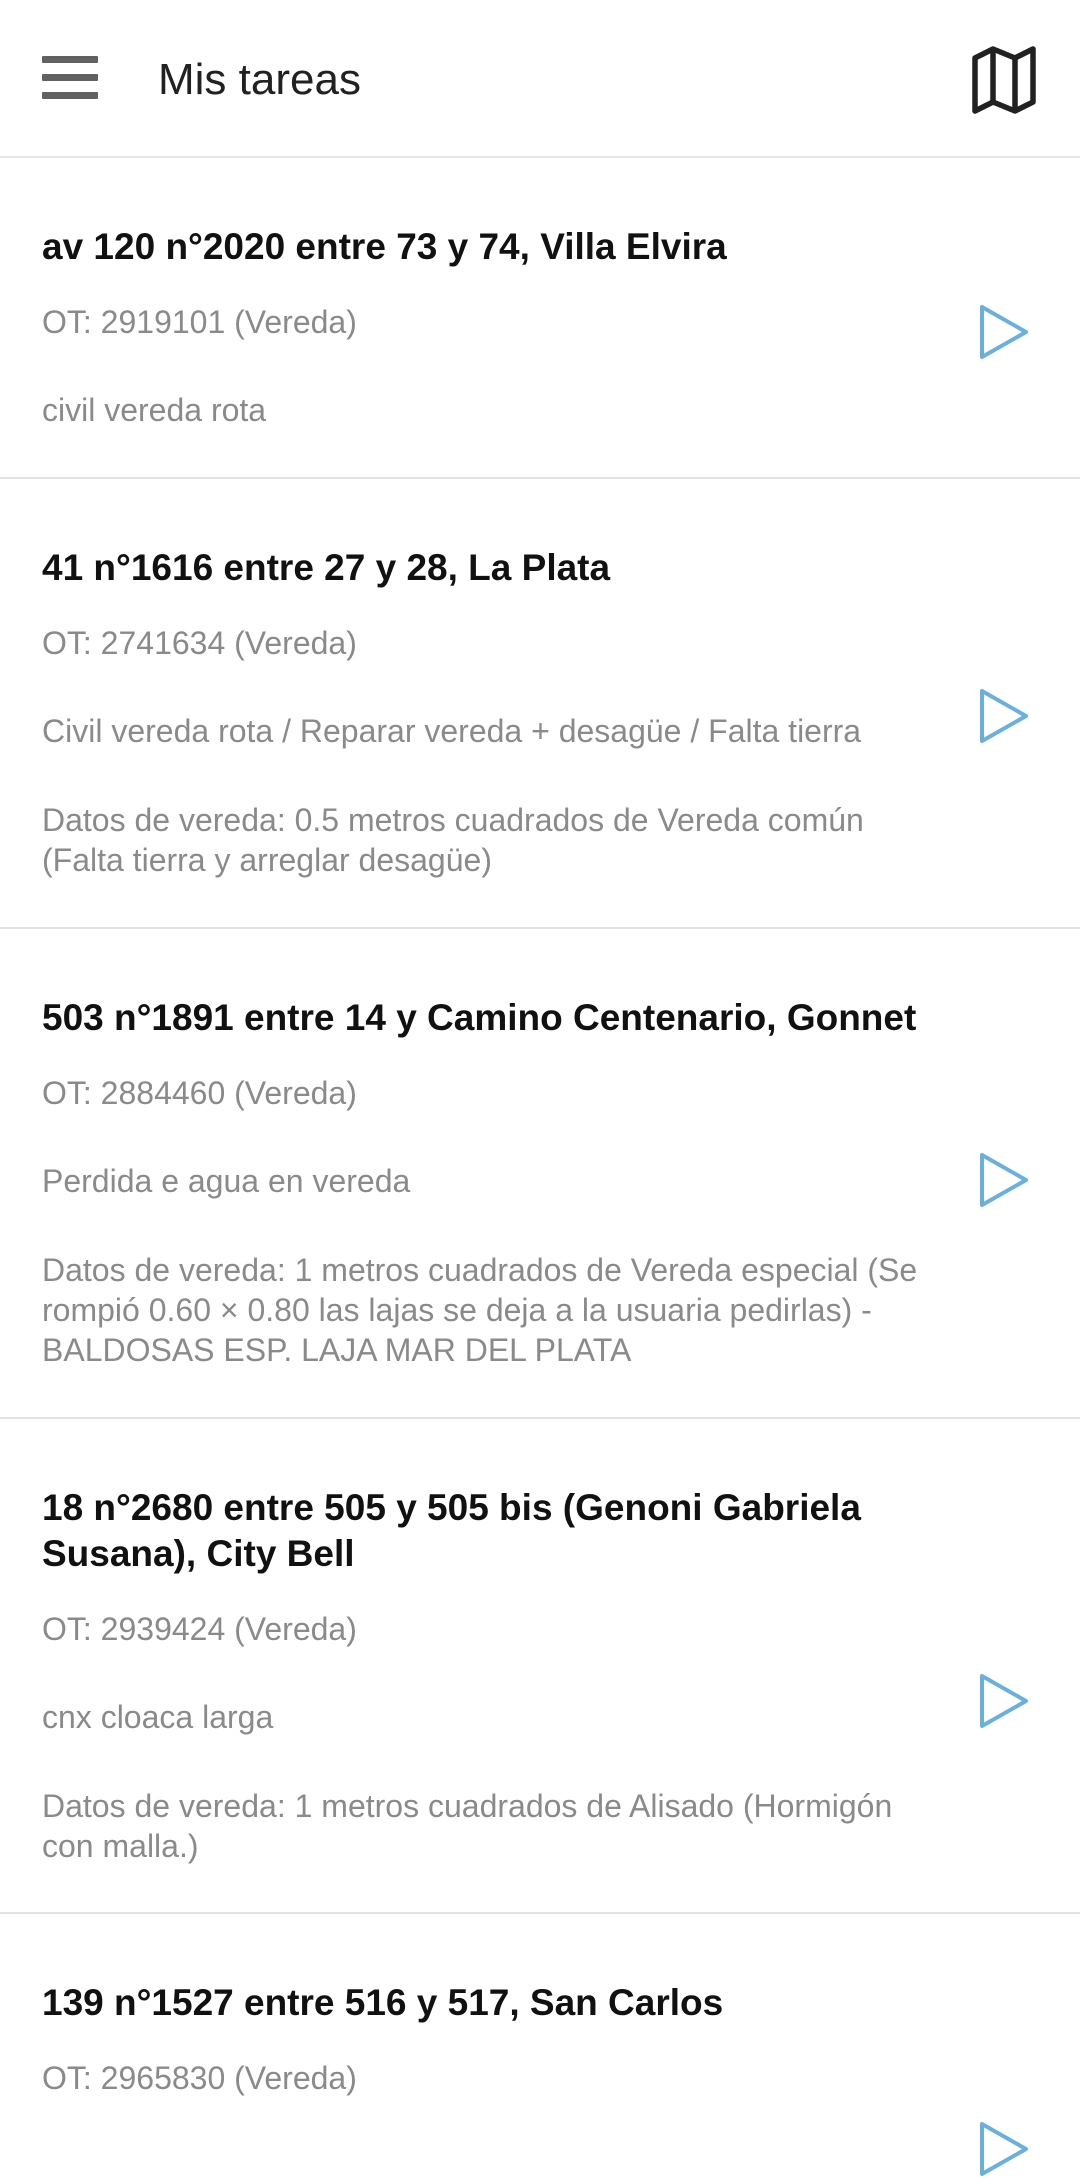 Image resolution: width=1080 pixels, height=2179 pixels. What do you see at coordinates (259, 79) in the screenshot?
I see `page-title: Mis tareas` at bounding box center [259, 79].